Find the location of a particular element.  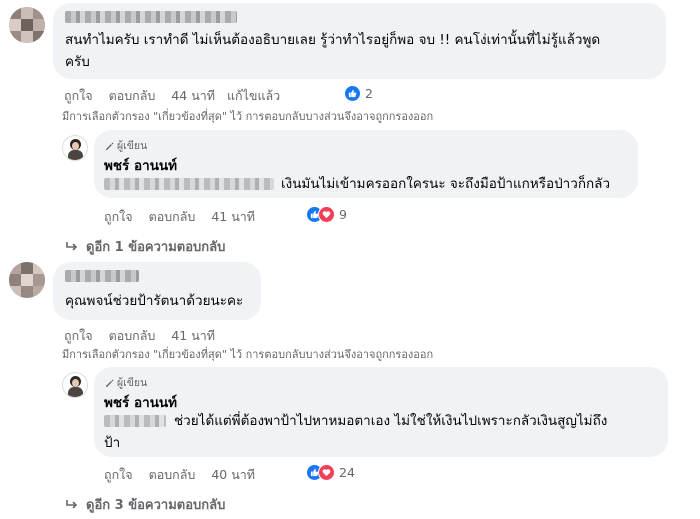

mention-name-blurred is located at coordinates (189, 184).